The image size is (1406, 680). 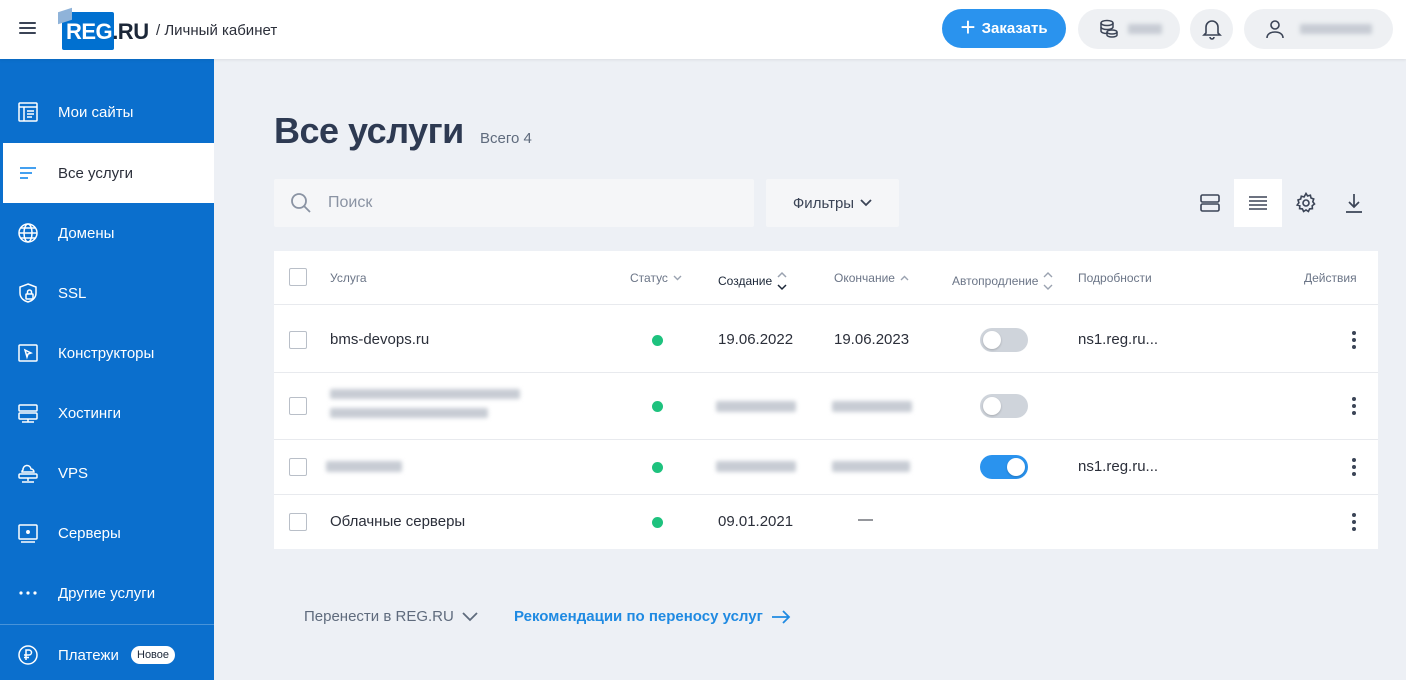 I want to click on total-count: Всего 4, so click(x=506, y=138).